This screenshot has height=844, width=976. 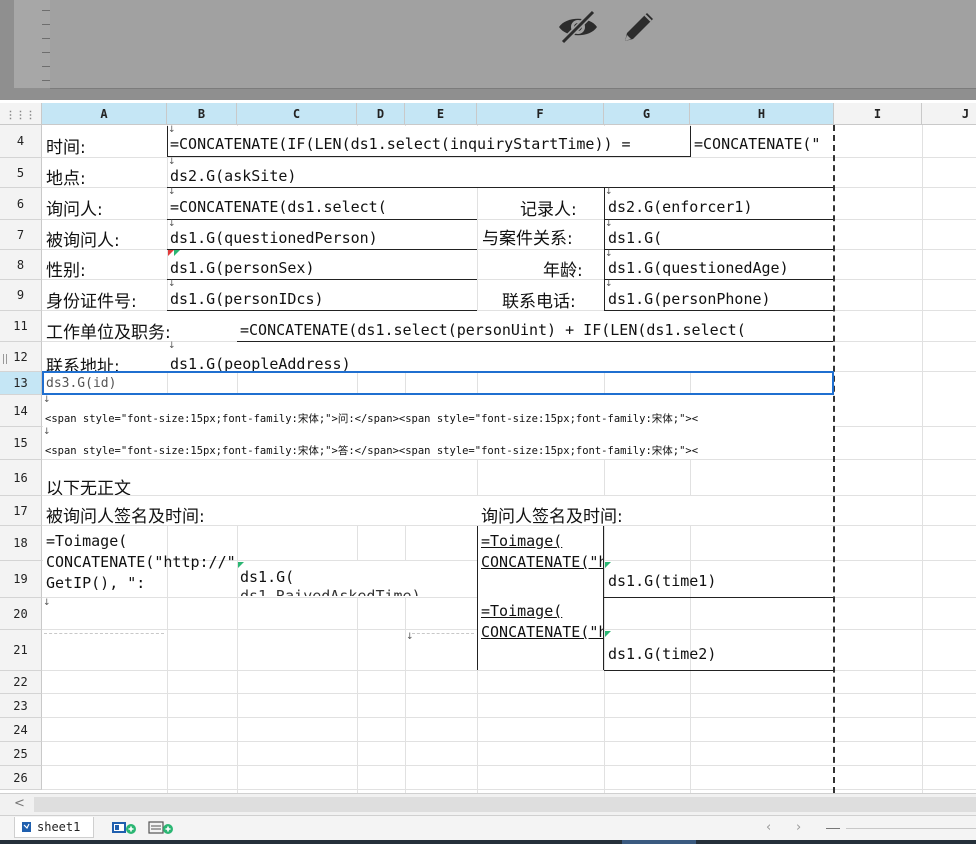 I want to click on row-header-9: 9, so click(x=21, y=295).